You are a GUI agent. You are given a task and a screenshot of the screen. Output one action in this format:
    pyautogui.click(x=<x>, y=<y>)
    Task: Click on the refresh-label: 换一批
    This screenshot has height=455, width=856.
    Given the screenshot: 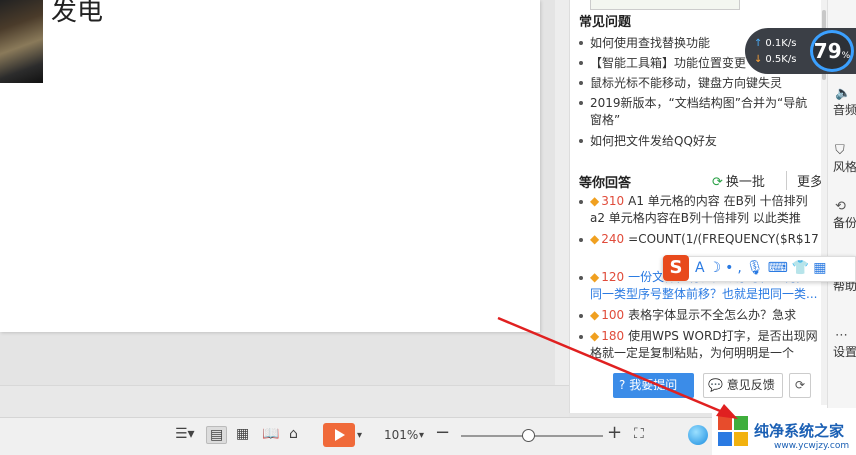 What is the action you would take?
    pyautogui.click(x=745, y=182)
    